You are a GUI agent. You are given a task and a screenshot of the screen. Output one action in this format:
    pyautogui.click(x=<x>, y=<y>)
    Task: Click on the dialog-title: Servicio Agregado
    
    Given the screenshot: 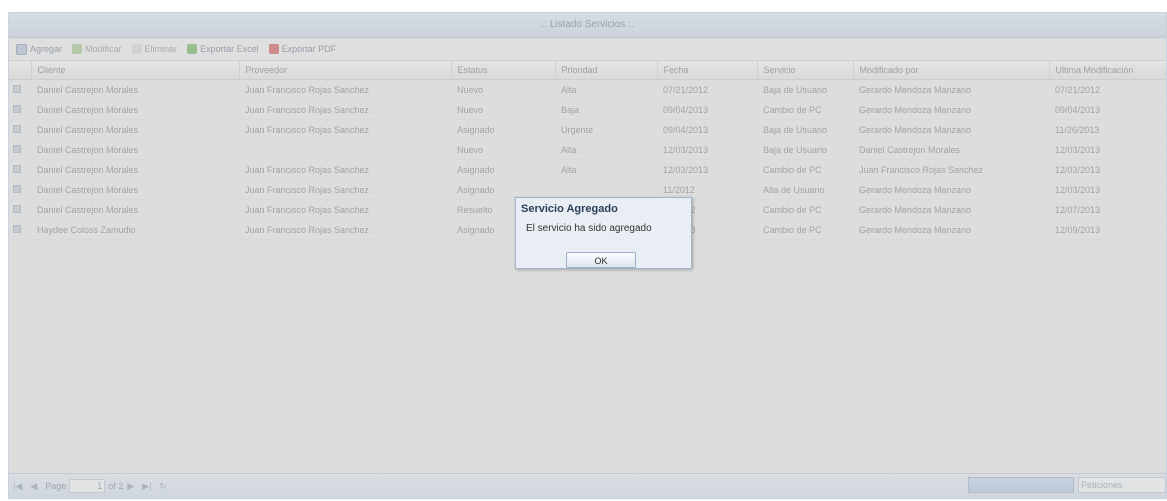 What is the action you would take?
    pyautogui.click(x=569, y=209)
    